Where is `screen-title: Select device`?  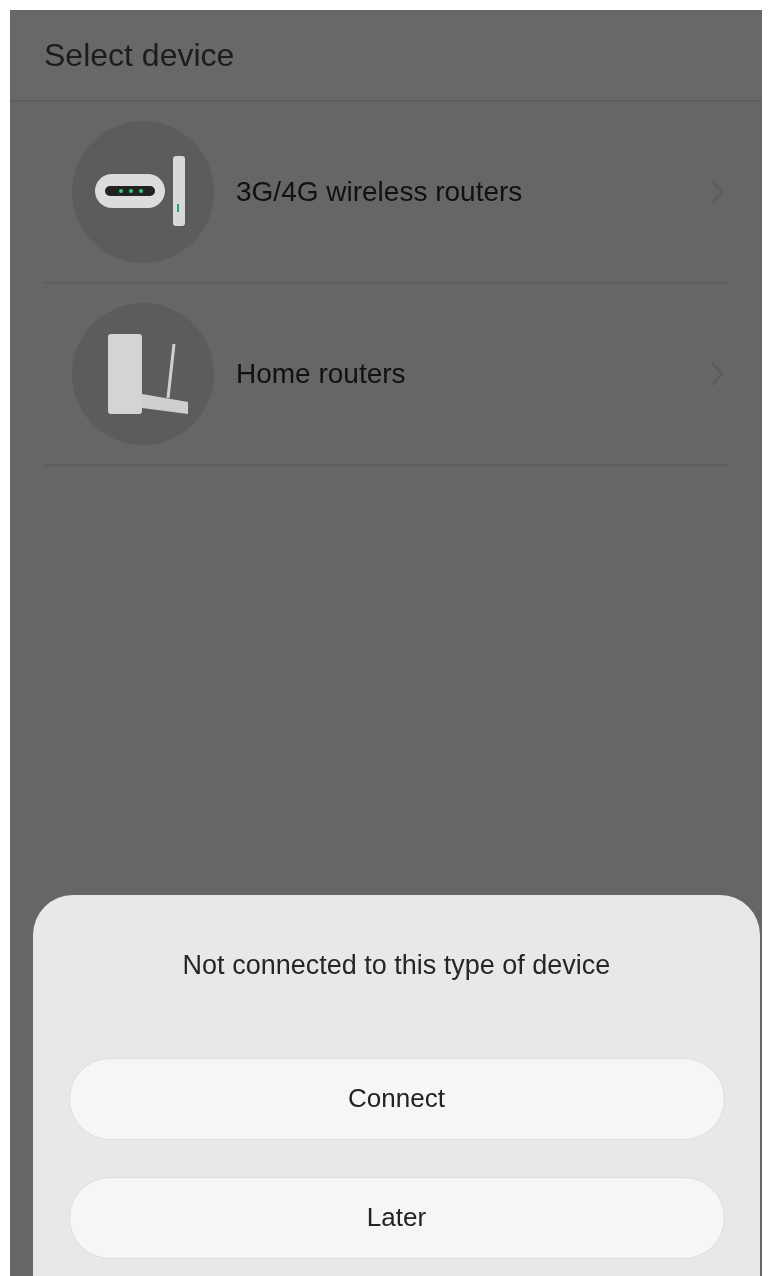 screen-title: Select device is located at coordinates (139, 55).